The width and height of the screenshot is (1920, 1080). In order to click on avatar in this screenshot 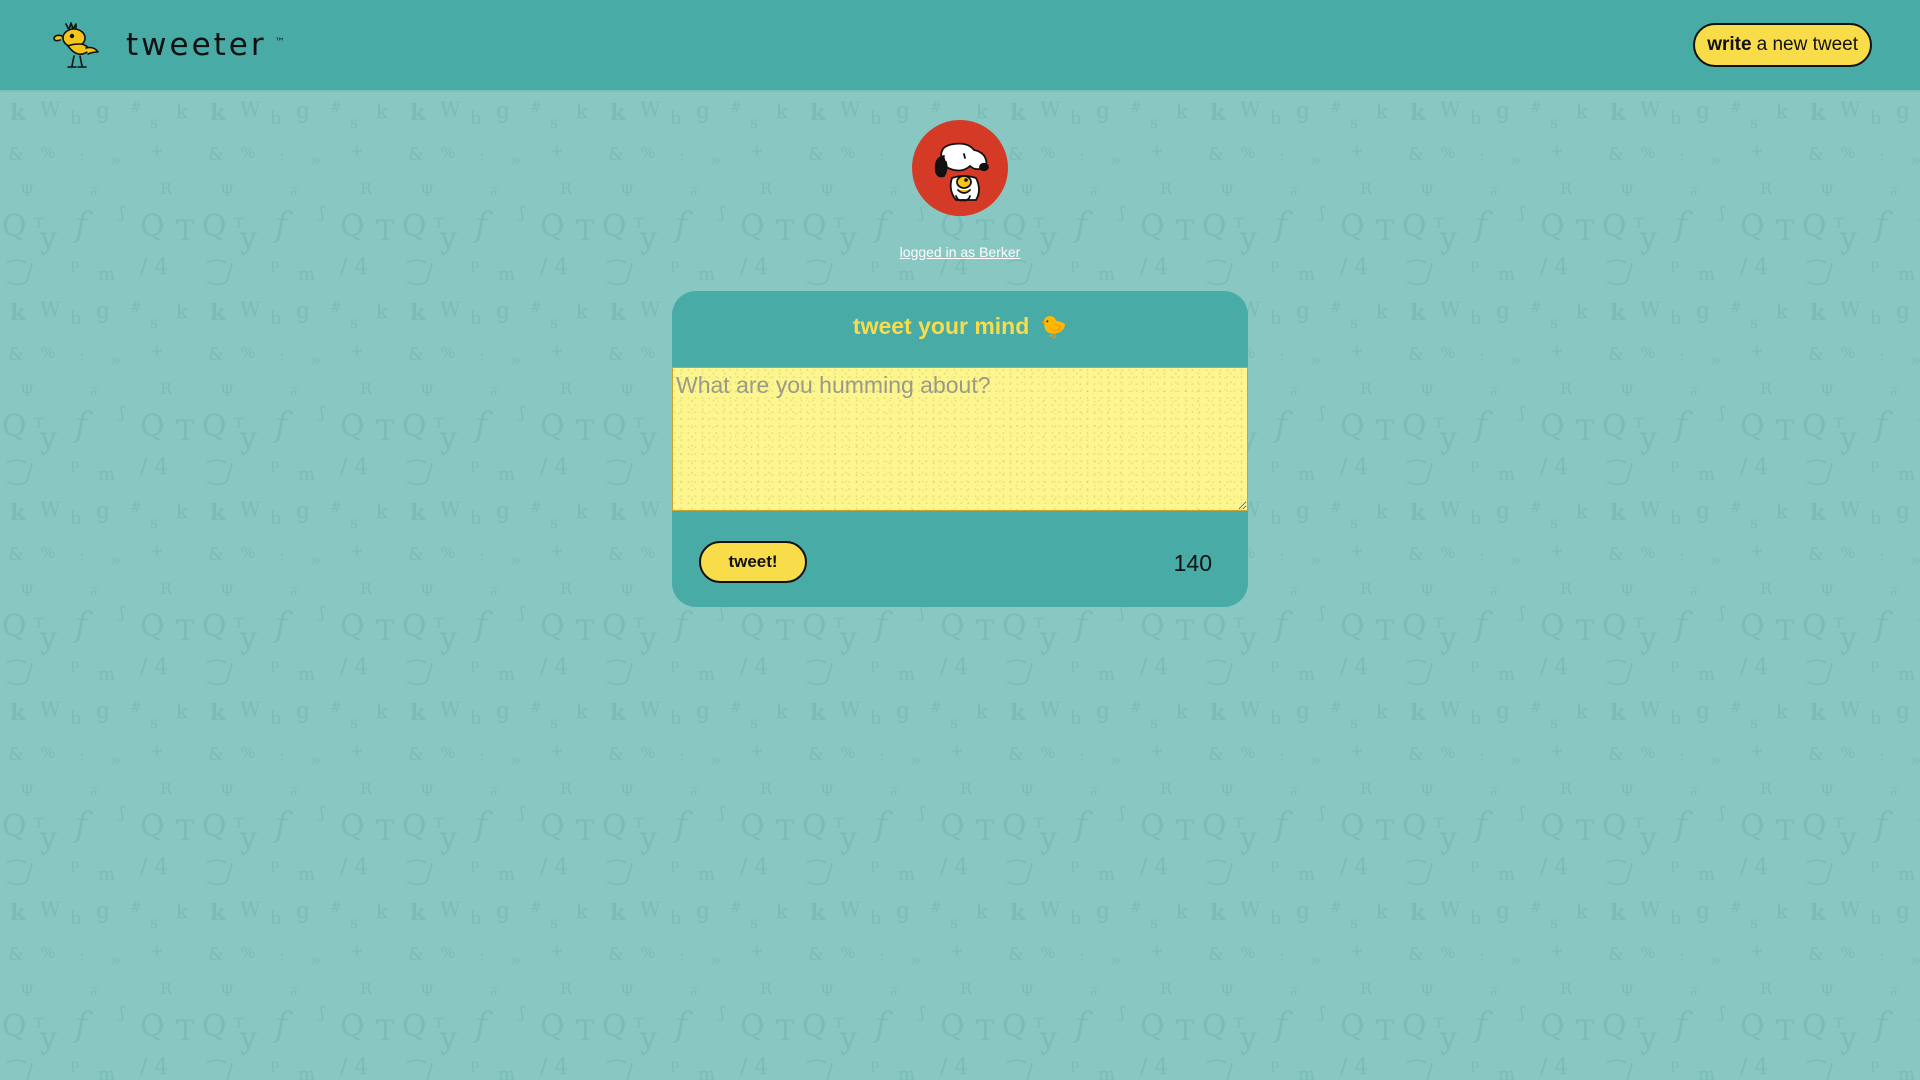, I will do `click(960, 168)`.